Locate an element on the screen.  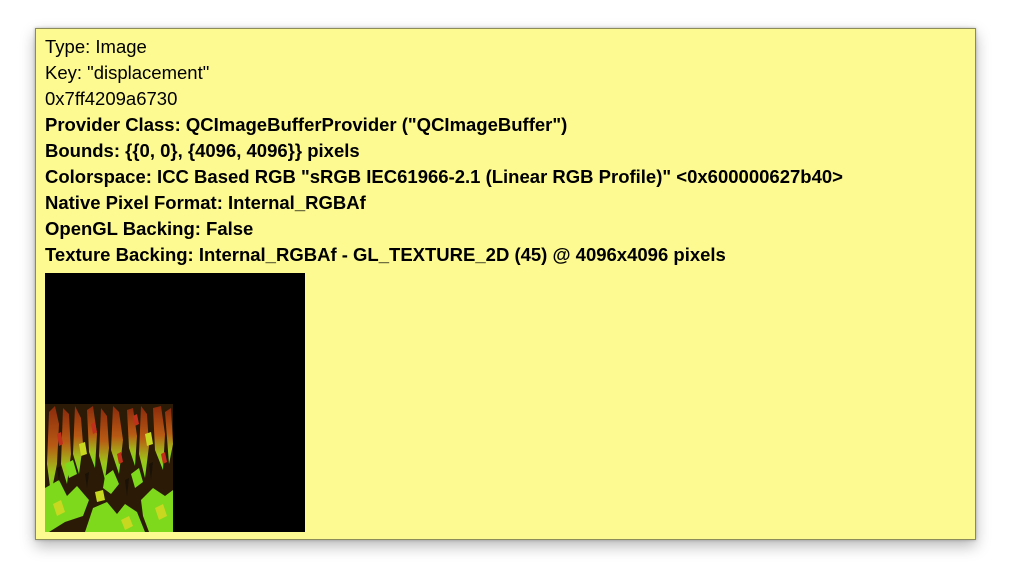
displacement-thumbnail is located at coordinates (109, 468).